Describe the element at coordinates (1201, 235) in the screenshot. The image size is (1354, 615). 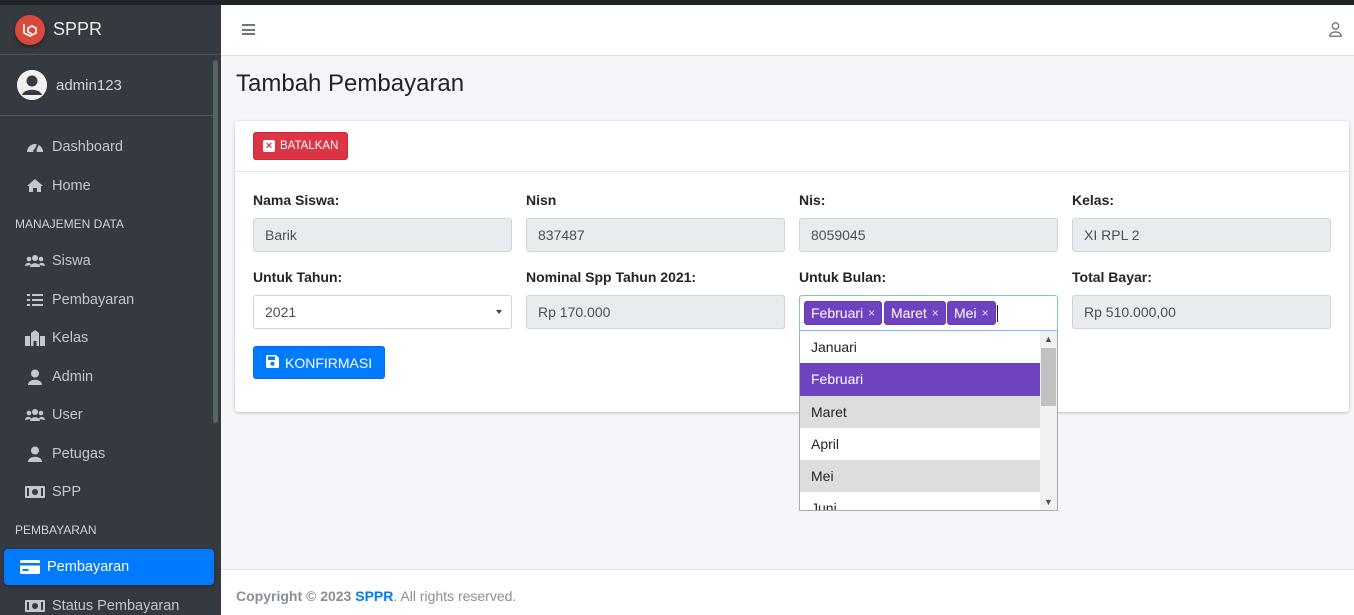
I see `kelas-field: XI RPL 2` at that location.